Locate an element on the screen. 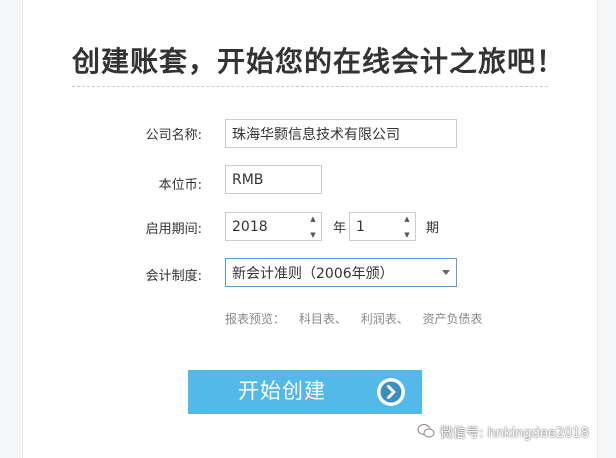 This screenshot has height=458, width=616. currency-value: RMB is located at coordinates (248, 179).